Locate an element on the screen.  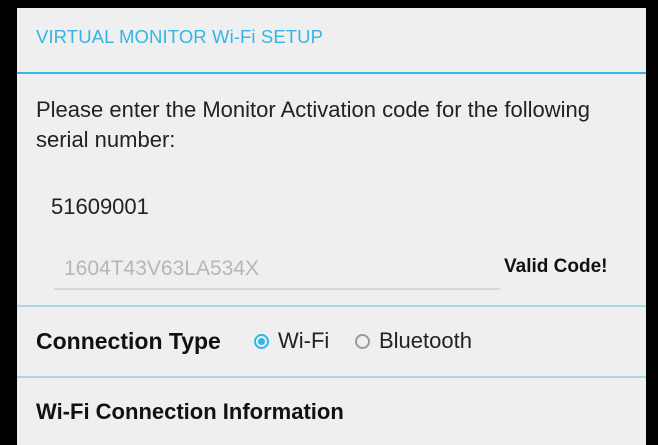
radio-bluetooth-label: Bluetooth is located at coordinates (425, 340).